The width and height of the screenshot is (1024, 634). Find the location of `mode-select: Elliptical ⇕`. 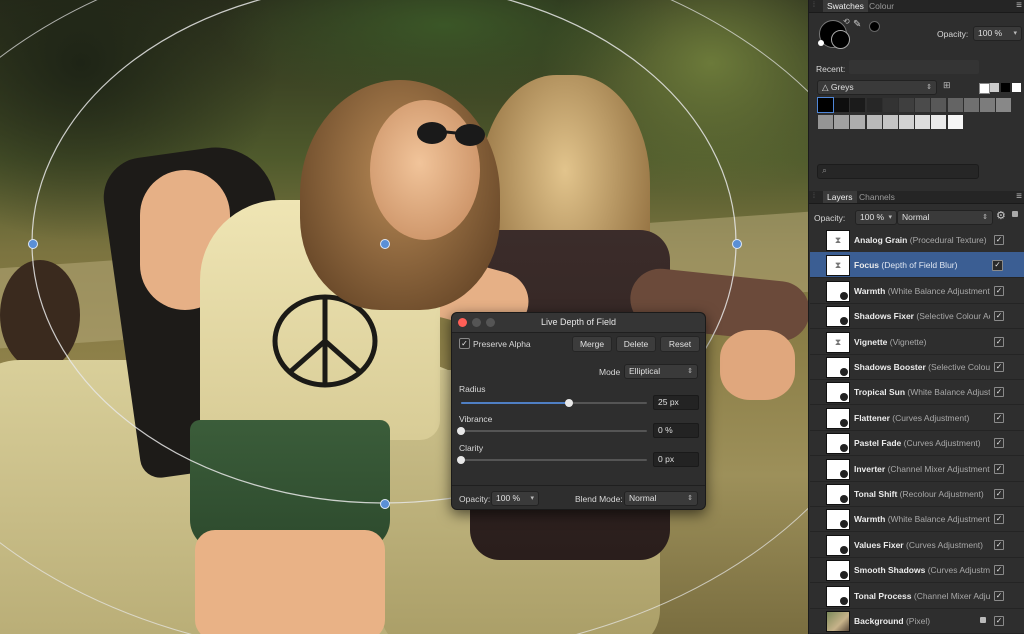

mode-select: Elliptical ⇕ is located at coordinates (661, 371).